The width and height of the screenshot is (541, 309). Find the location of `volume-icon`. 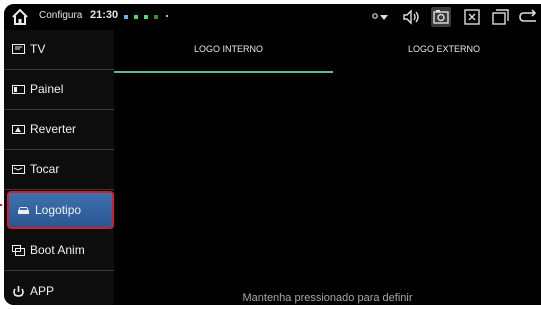

volume-icon is located at coordinates (411, 17).